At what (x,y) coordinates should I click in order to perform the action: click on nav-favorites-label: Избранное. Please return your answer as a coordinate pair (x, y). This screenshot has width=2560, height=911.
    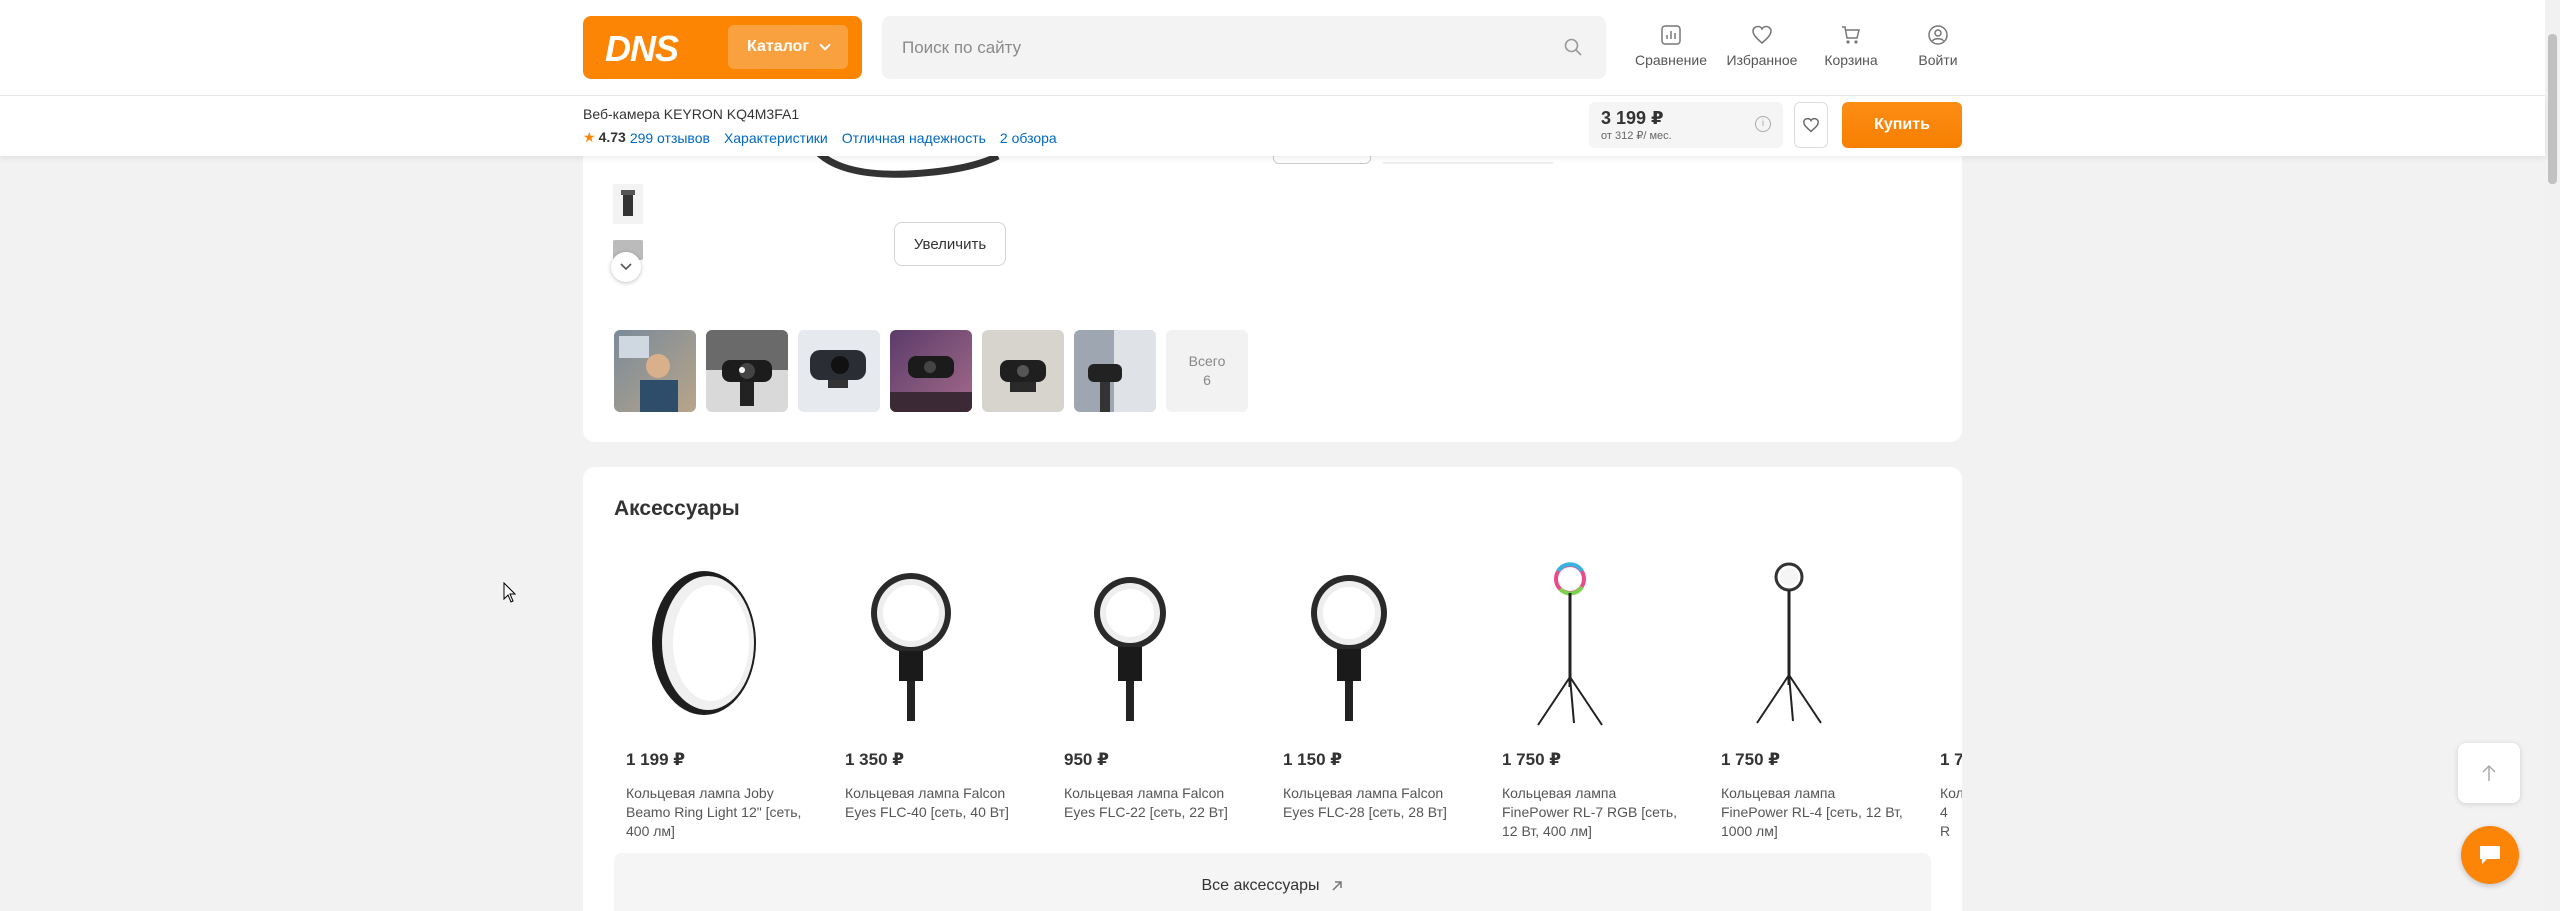
    Looking at the image, I should click on (1762, 60).